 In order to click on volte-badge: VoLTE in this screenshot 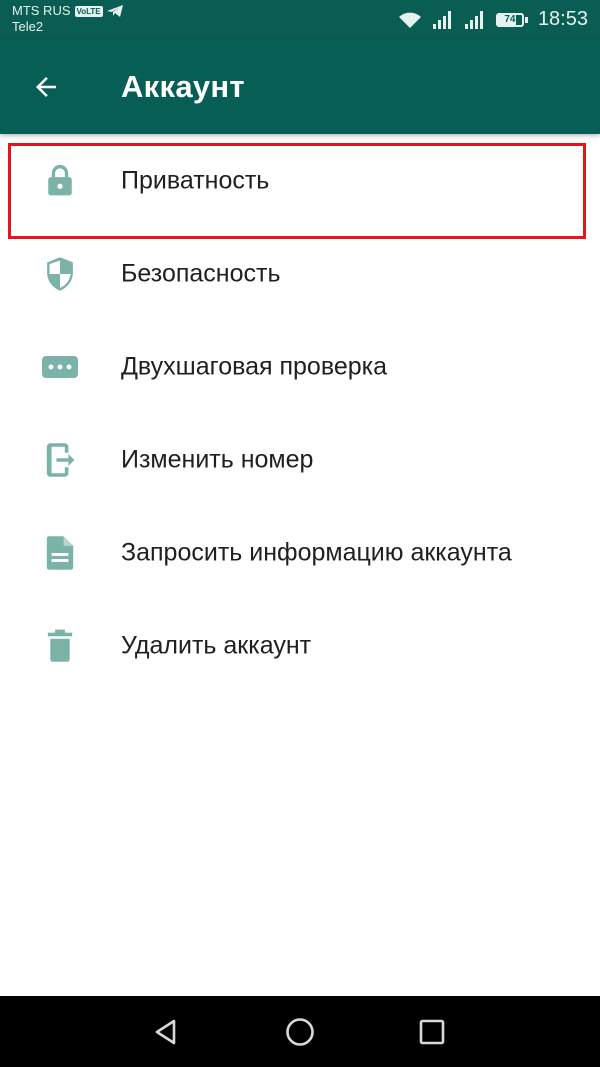, I will do `click(88, 11)`.